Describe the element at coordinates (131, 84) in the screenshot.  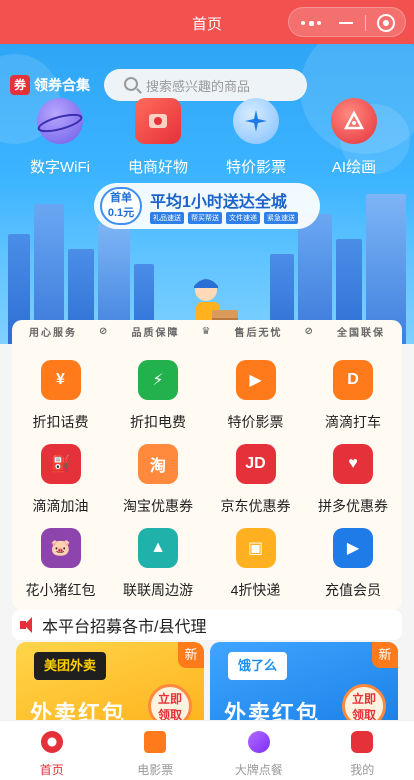
I see `search-icon` at that location.